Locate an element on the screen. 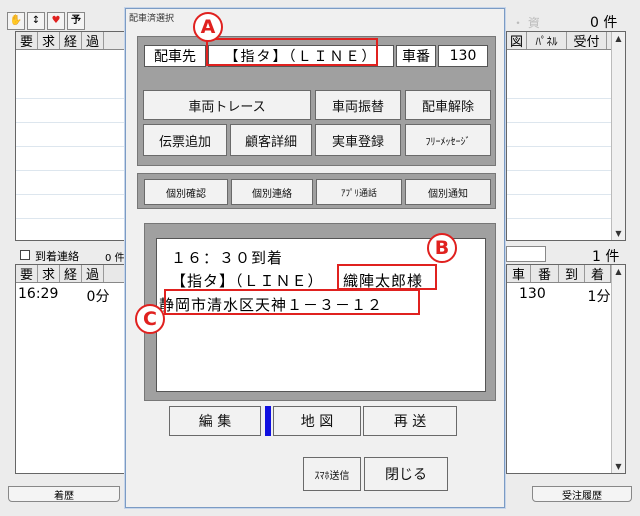 Image resolution: width=640 pixels, height=516 pixels. individual-actions-group: 個別確認 個別連絡 ｱﾌﾟﾘ通話 個別通知 is located at coordinates (316, 191).